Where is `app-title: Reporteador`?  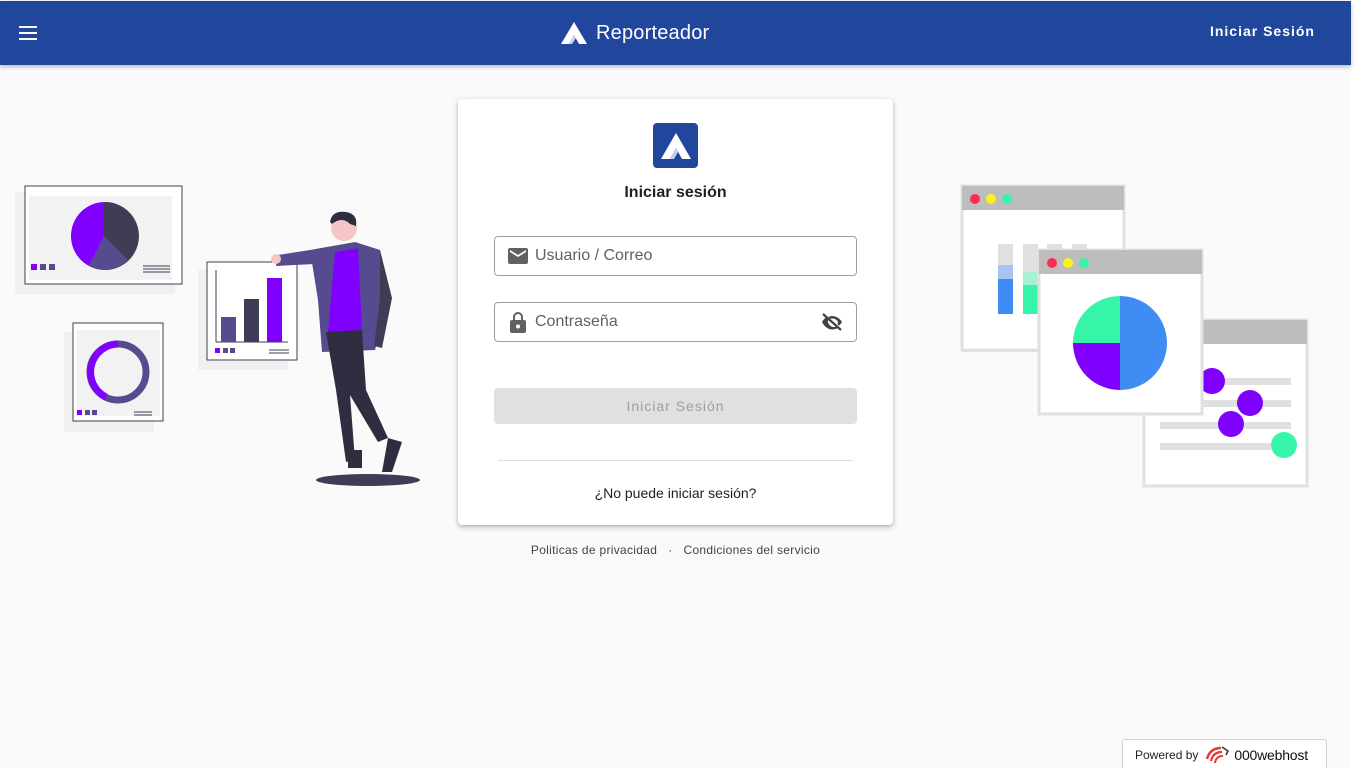
app-title: Reporteador is located at coordinates (653, 32).